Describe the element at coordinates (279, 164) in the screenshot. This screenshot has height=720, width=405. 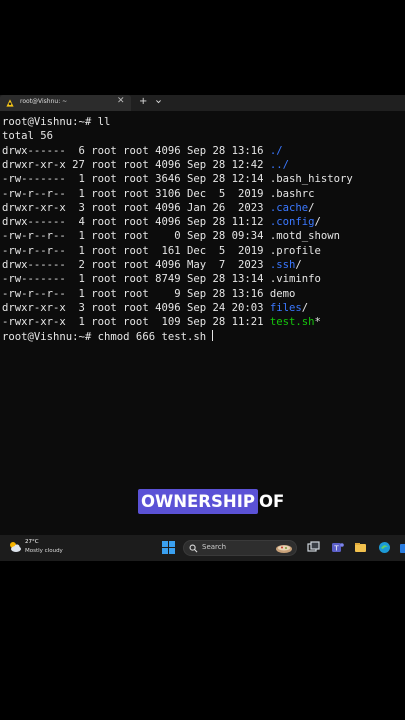
I see `dir-name: ../` at that location.